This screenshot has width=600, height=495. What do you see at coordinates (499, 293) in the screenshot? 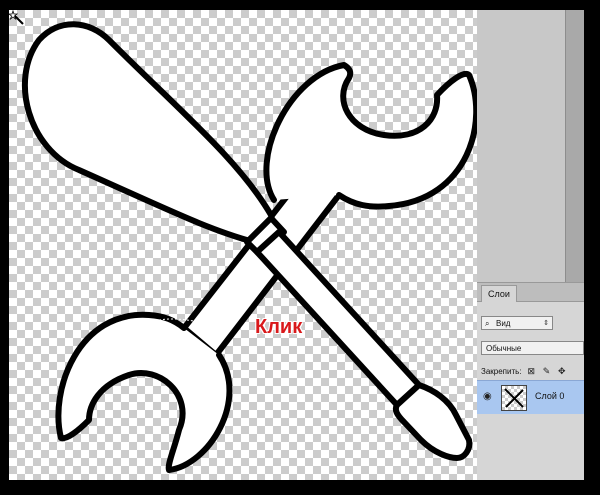
I see `tab-layers: Слои` at bounding box center [499, 293].